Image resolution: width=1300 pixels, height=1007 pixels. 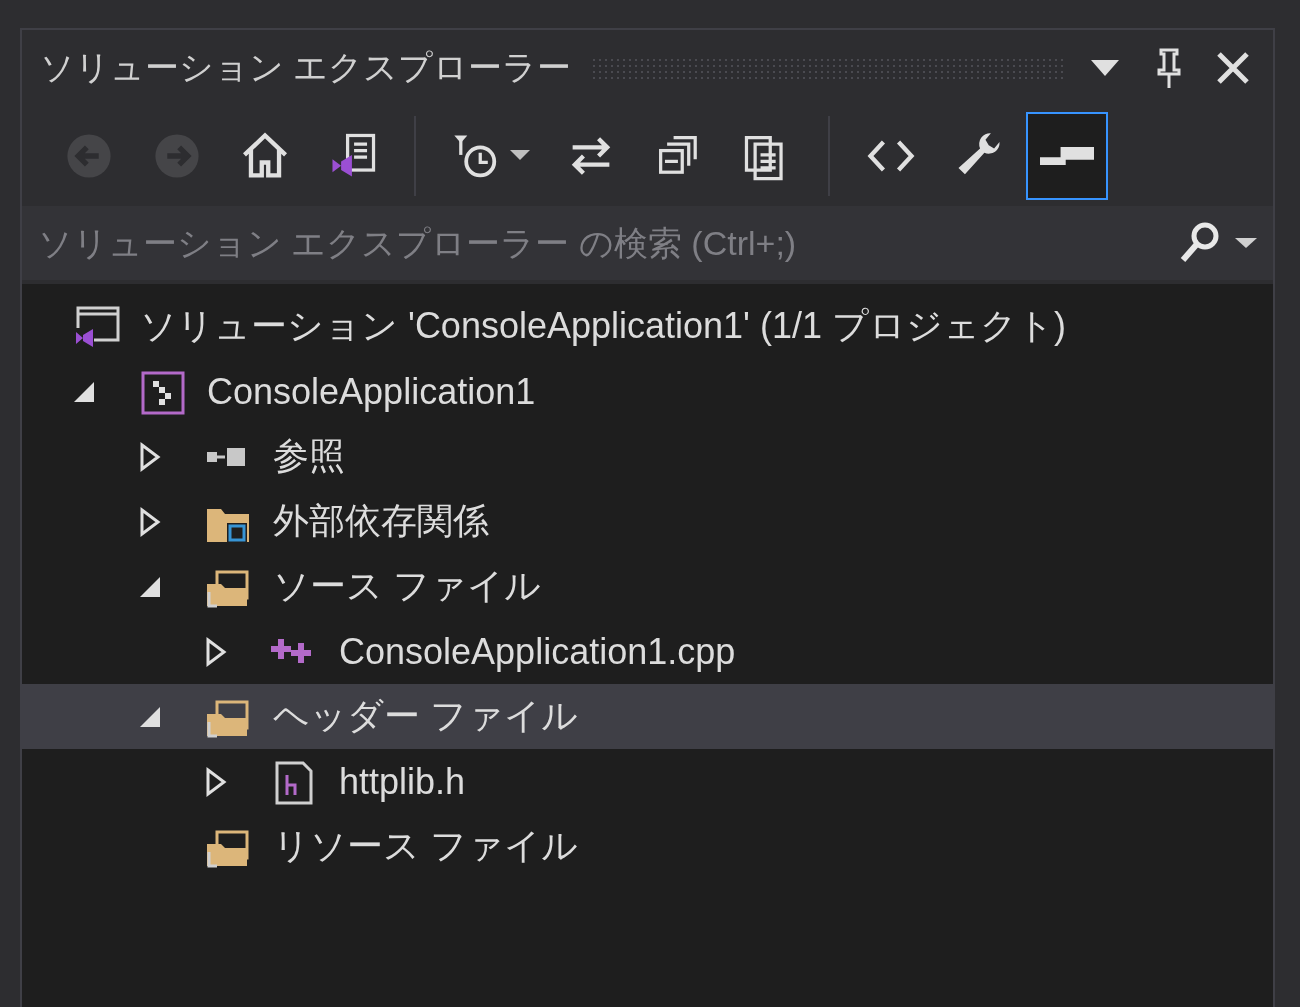 What do you see at coordinates (603, 326) in the screenshot?
I see `item-label: ソリューション 'ConsoleApplication1' (1/1 プロジェクト)` at bounding box center [603, 326].